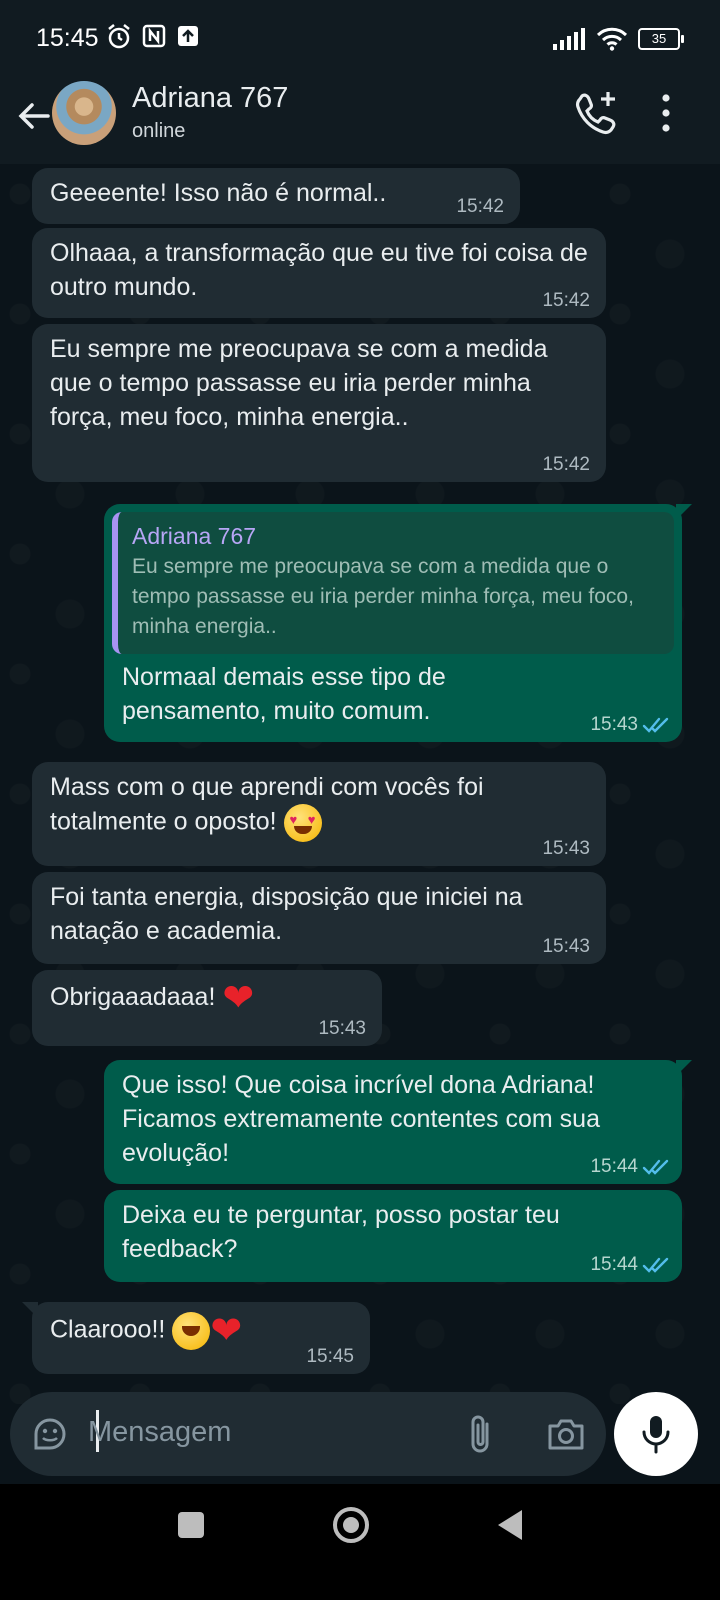  I want to click on alarm-icon, so click(119, 36).